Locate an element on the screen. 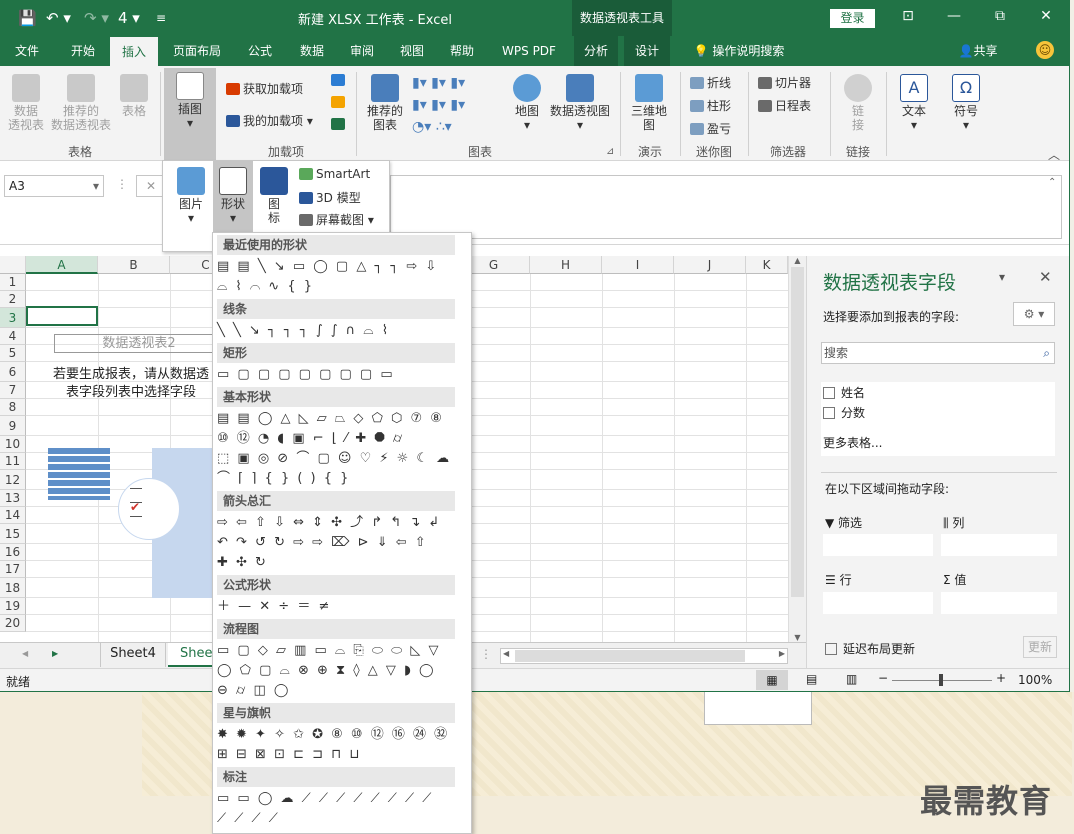 The height and width of the screenshot is (834, 1074). row-header: 7 is located at coordinates (13, 390).